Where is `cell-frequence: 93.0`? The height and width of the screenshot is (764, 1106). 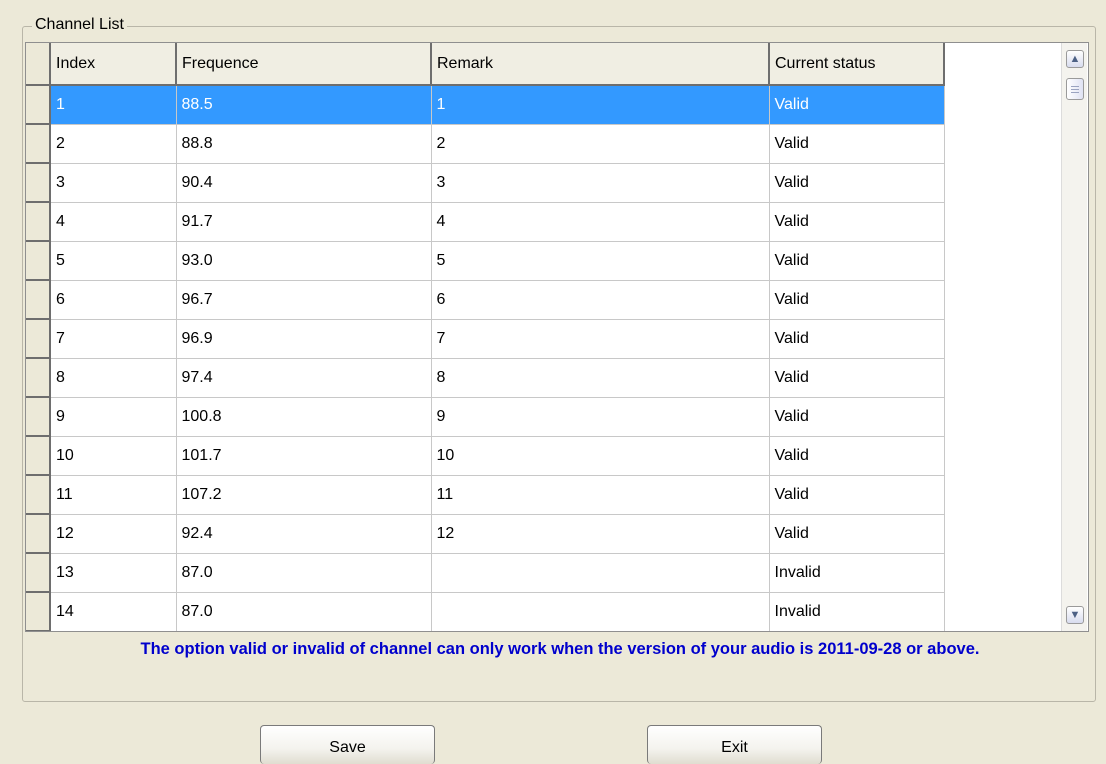
cell-frequence: 93.0 is located at coordinates (304, 261).